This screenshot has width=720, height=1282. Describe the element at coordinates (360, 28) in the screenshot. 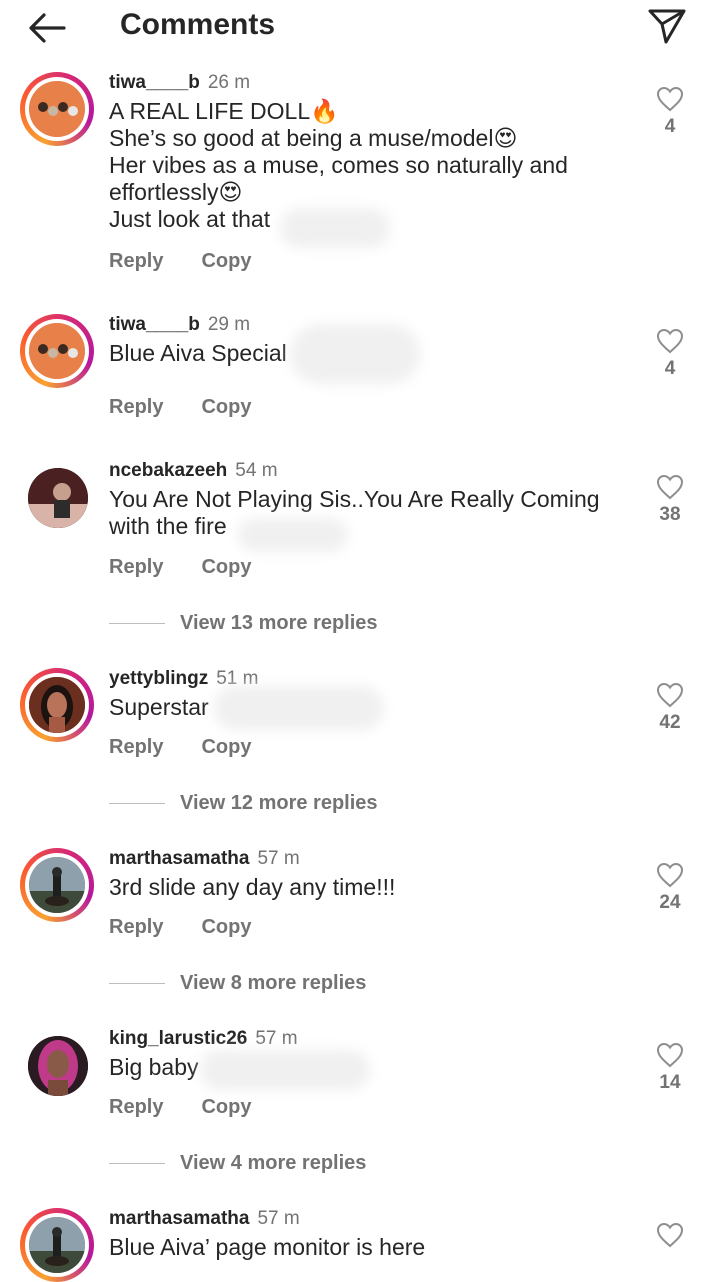

I see `header-bar: Comments` at that location.